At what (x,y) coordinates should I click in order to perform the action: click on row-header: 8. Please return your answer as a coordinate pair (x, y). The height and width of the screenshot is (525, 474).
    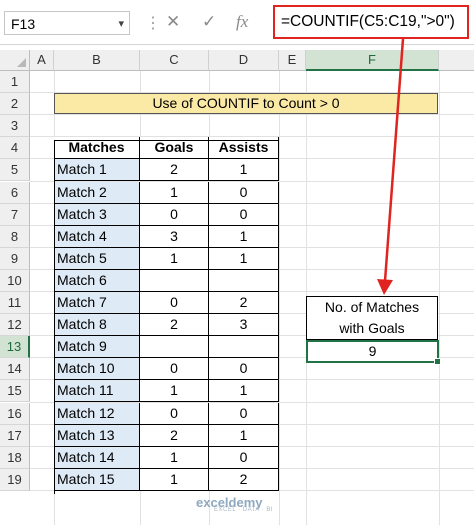
    Looking at the image, I should click on (15, 236).